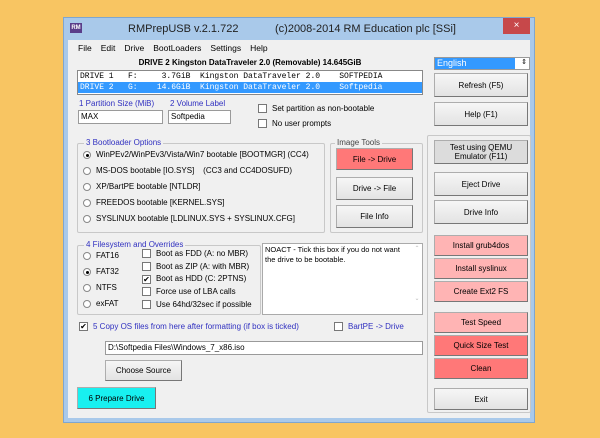 This screenshot has height=438, width=600. I want to click on window-copyright: (c)2008-2014 RM Education plc [SSi], so click(365, 29).